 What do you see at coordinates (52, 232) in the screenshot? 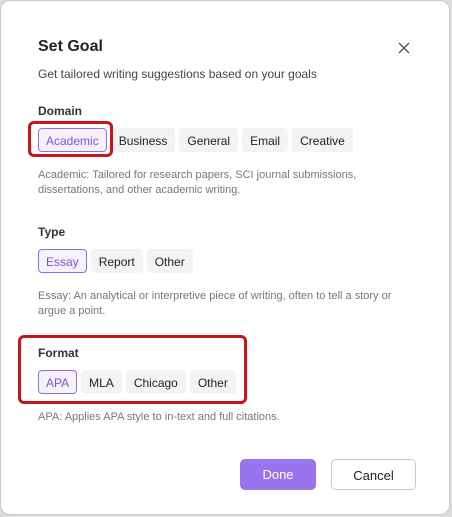
I see `type-label: Type` at bounding box center [52, 232].